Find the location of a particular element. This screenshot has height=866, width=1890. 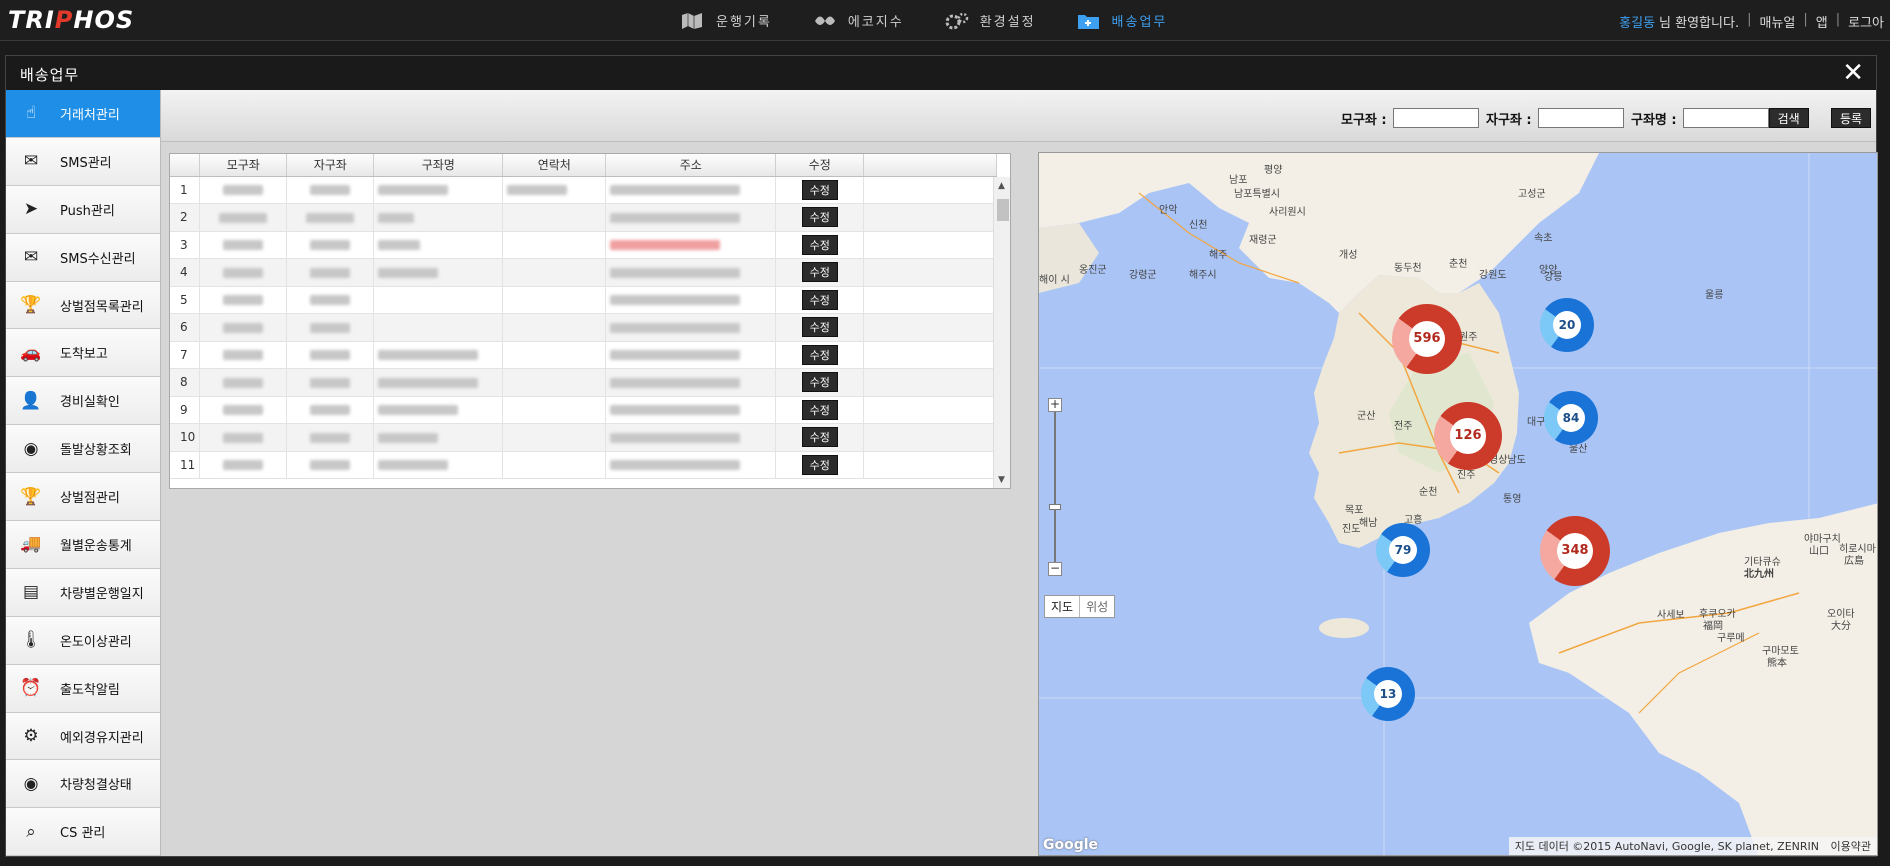

map-type-map-button: 지도 is located at coordinates (1062, 606).